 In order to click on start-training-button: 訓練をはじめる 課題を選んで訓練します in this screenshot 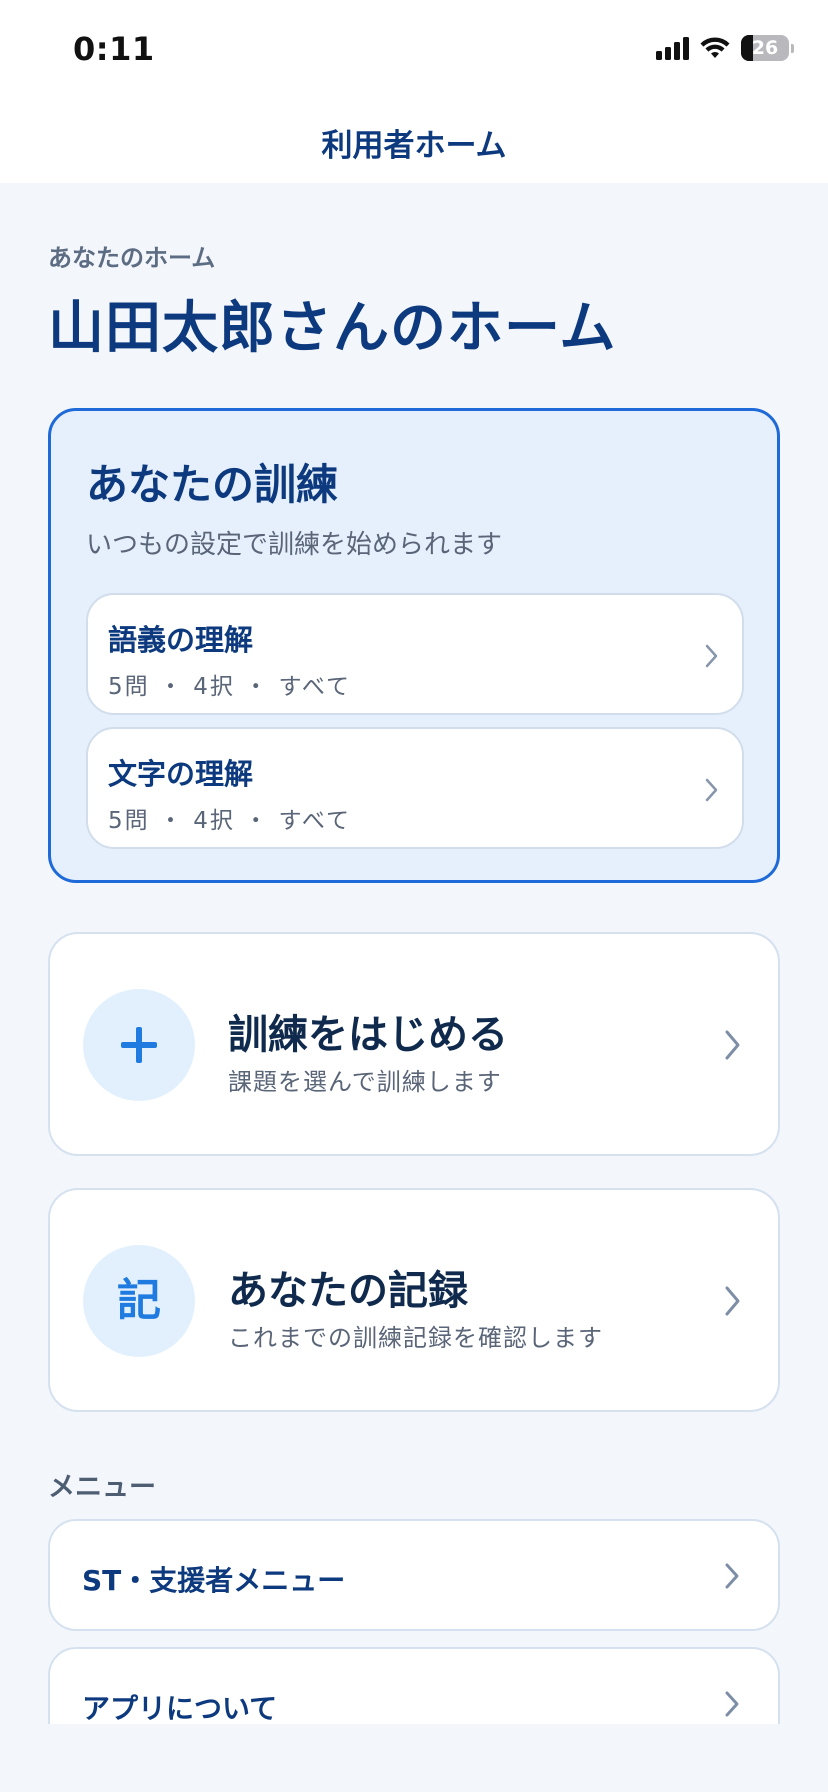, I will do `click(414, 1044)`.